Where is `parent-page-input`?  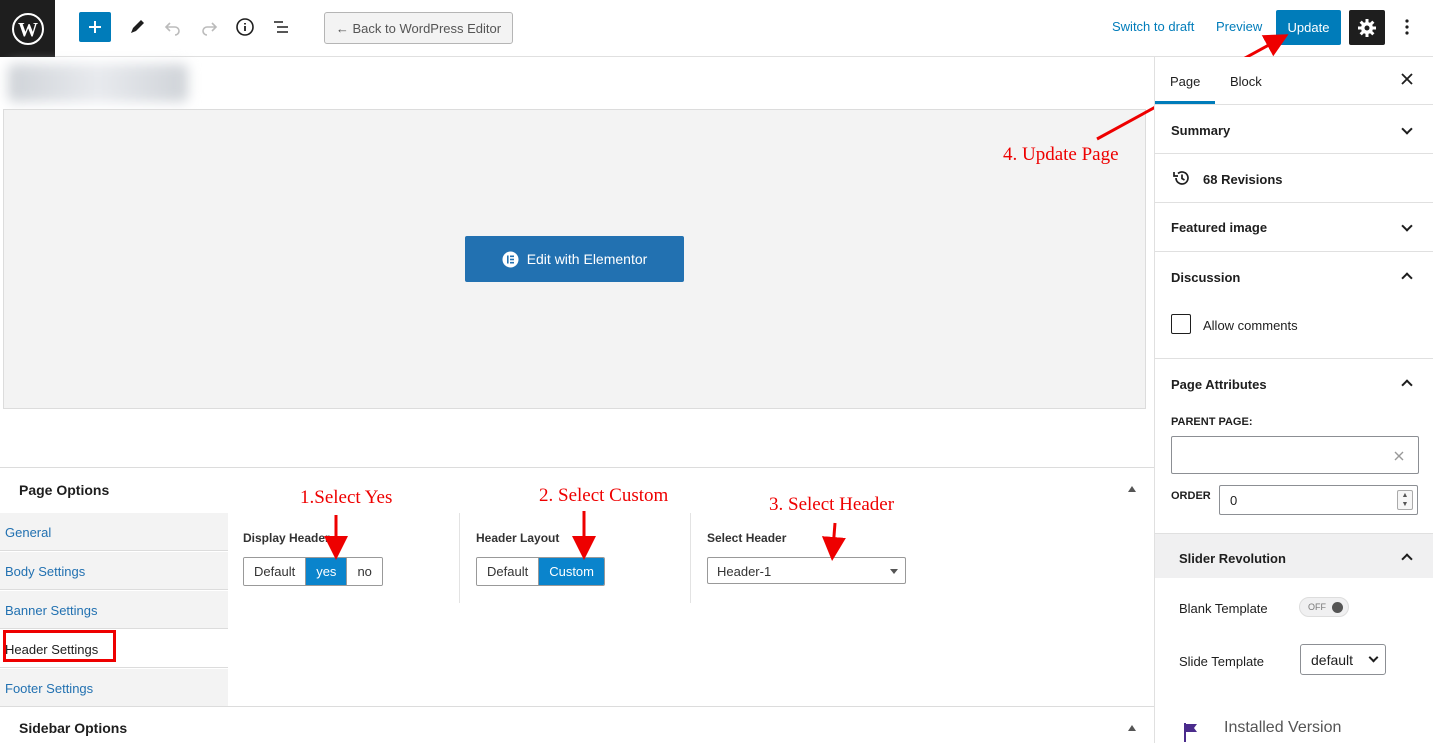 parent-page-input is located at coordinates (1295, 455).